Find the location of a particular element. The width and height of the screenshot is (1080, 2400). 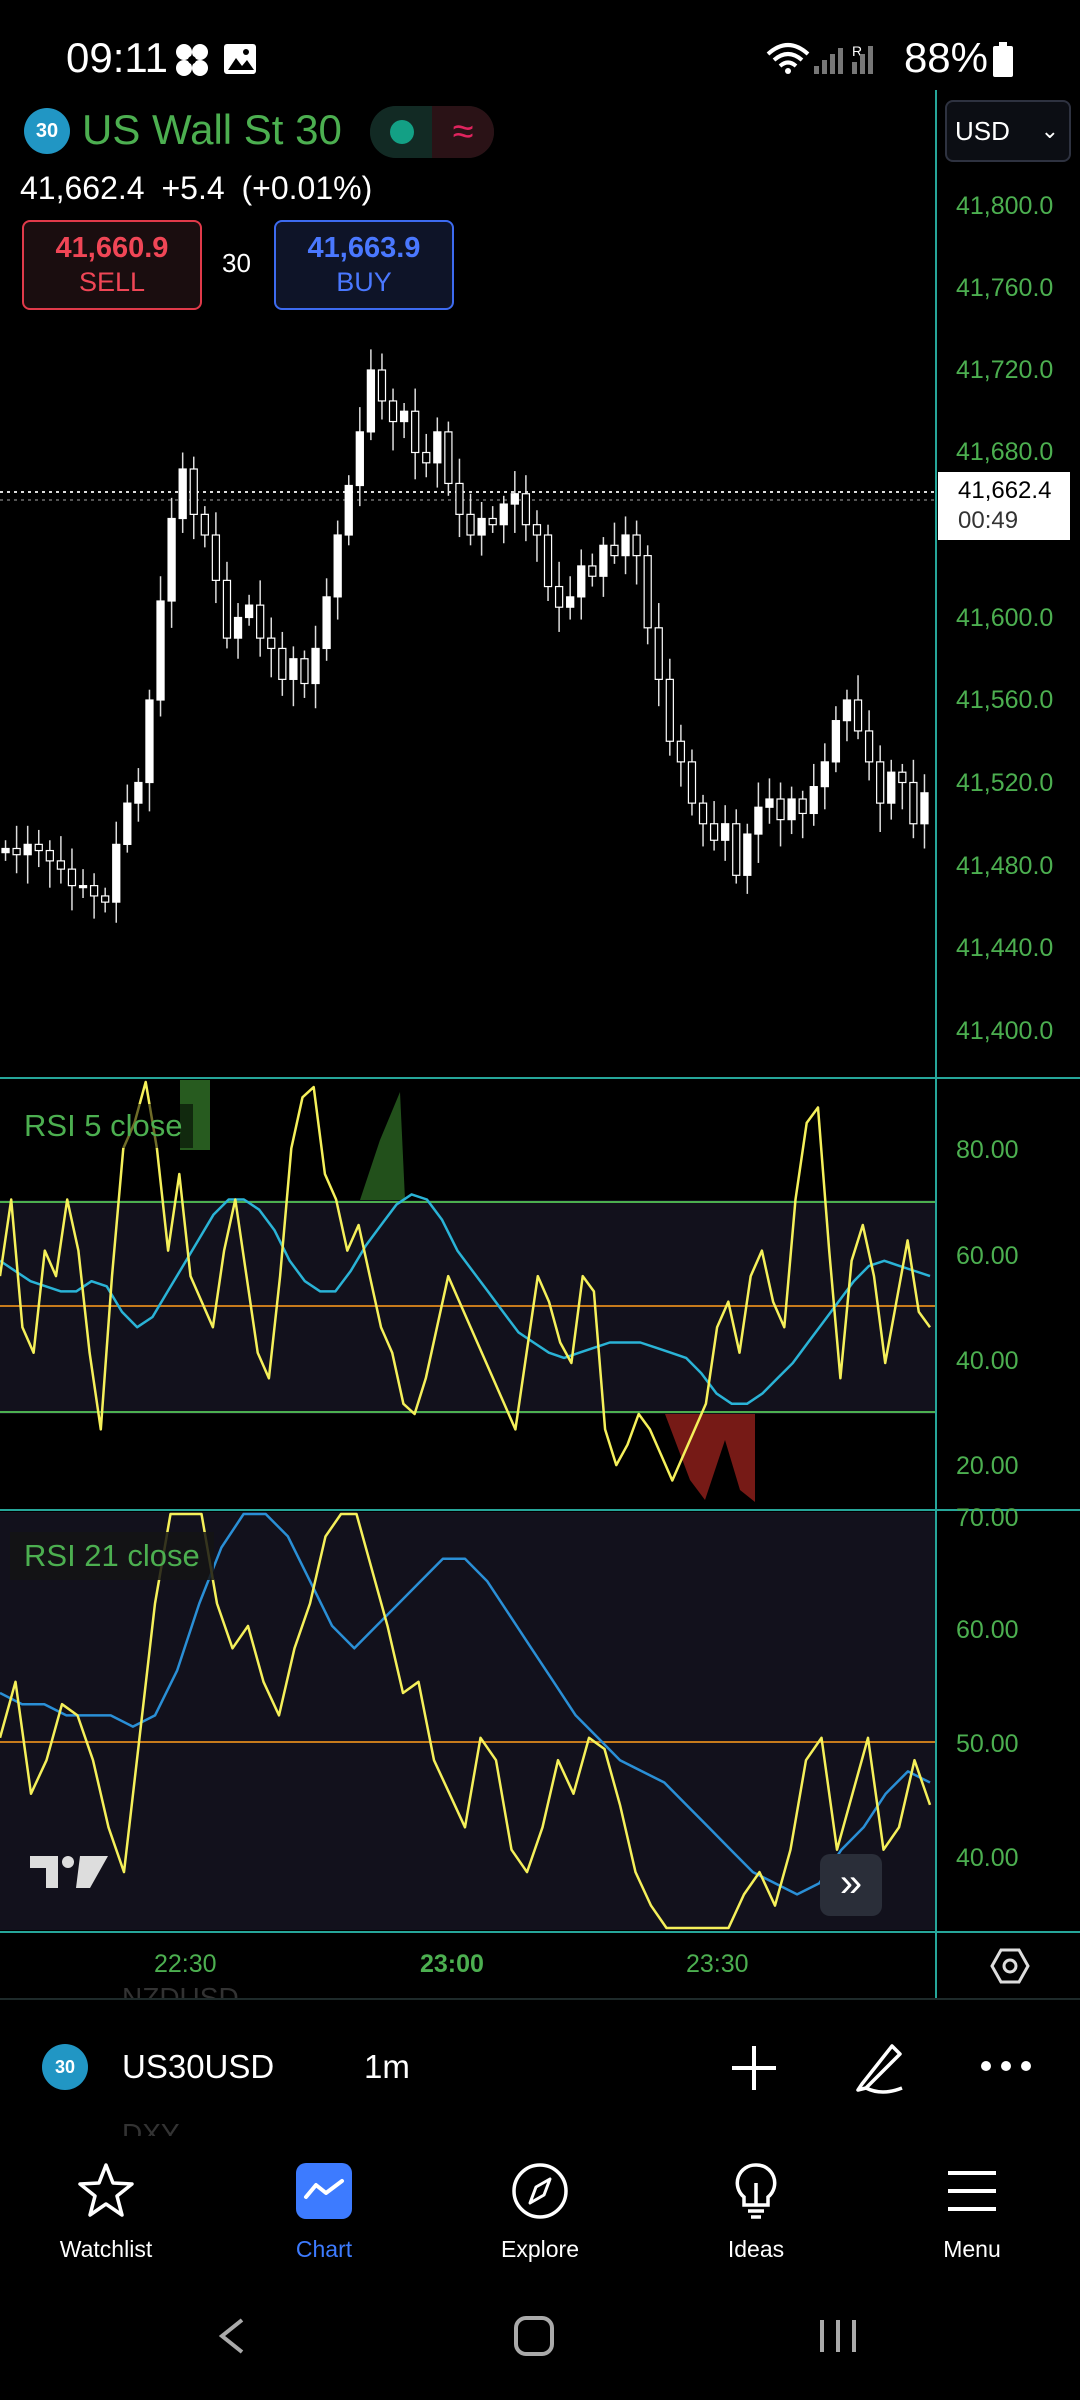

toolbar-interval: 1m is located at coordinates (387, 2067).